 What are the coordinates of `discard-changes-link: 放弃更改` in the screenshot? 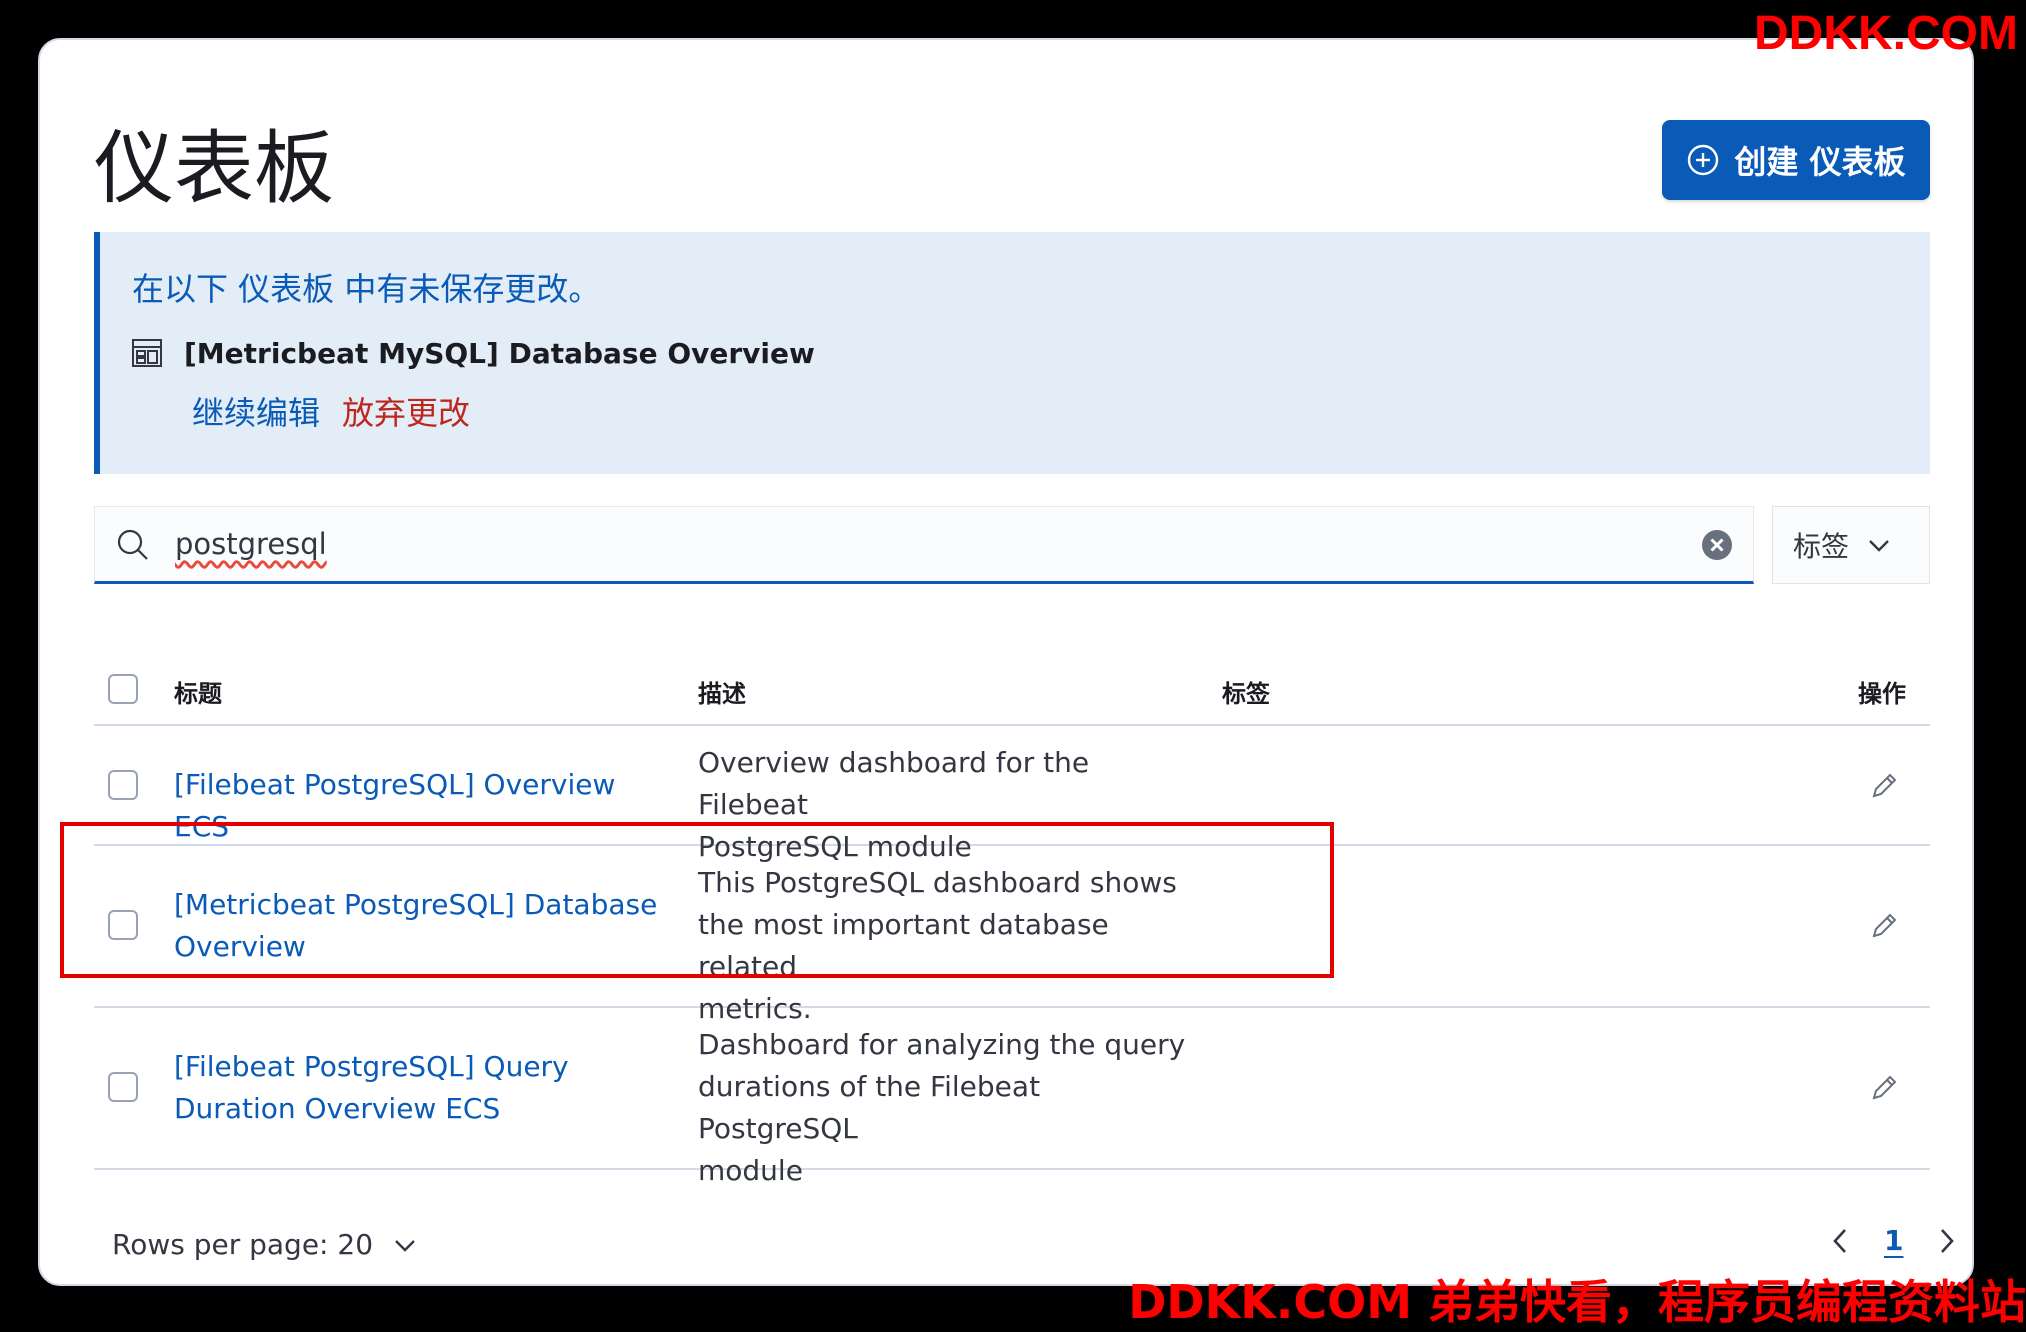 It's located at (406, 411).